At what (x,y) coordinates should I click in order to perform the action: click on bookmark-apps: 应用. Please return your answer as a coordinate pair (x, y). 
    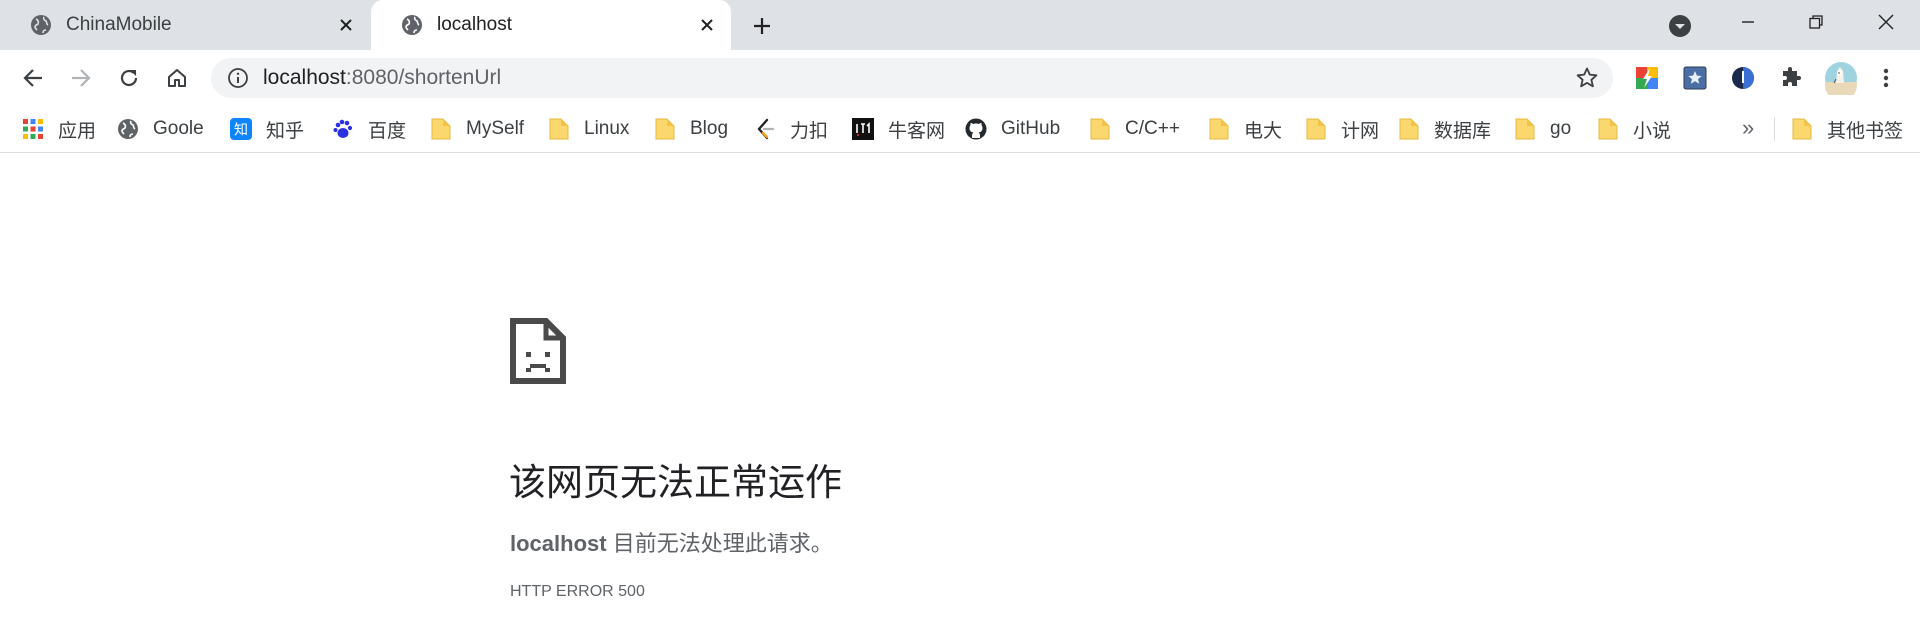
    Looking at the image, I should click on (59, 129).